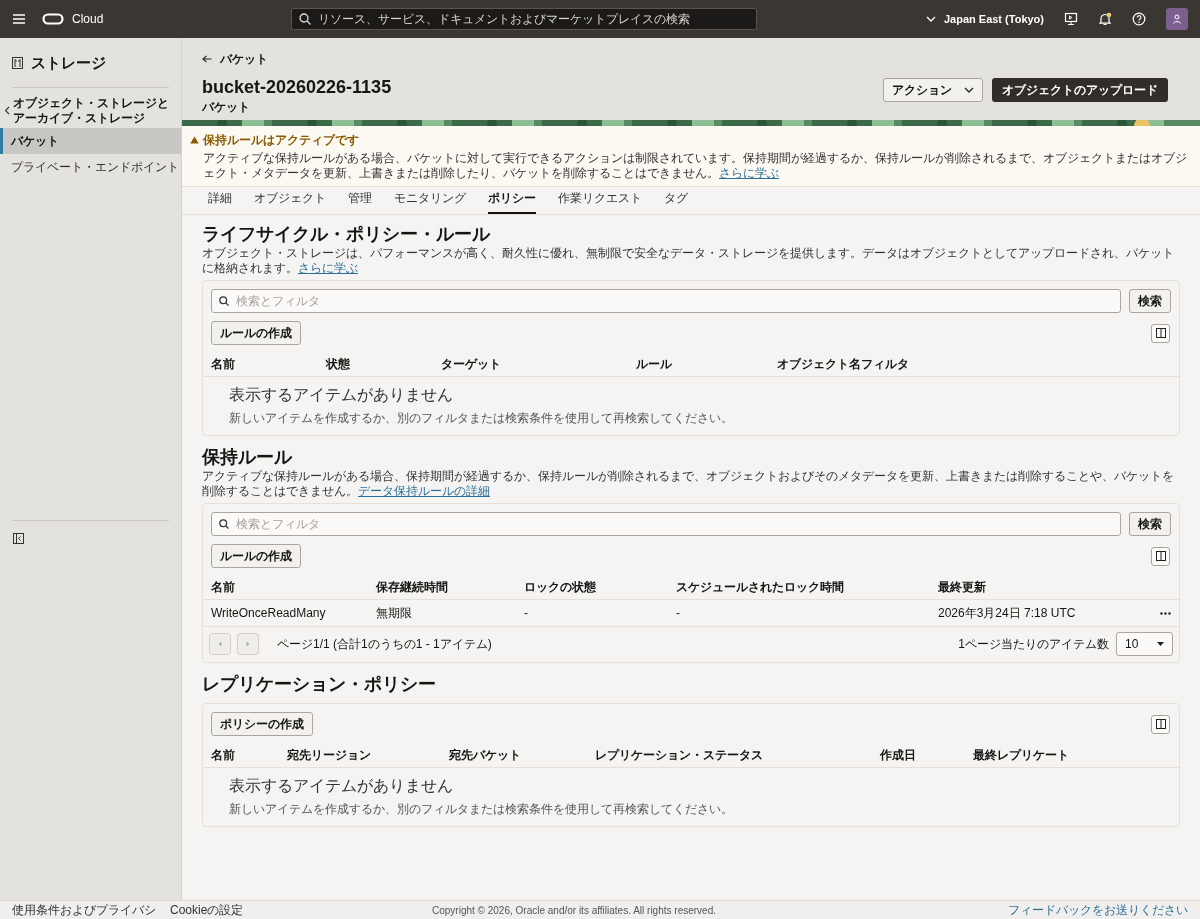  What do you see at coordinates (290, 201) in the screenshot?
I see `tab: オブジェクト` at bounding box center [290, 201].